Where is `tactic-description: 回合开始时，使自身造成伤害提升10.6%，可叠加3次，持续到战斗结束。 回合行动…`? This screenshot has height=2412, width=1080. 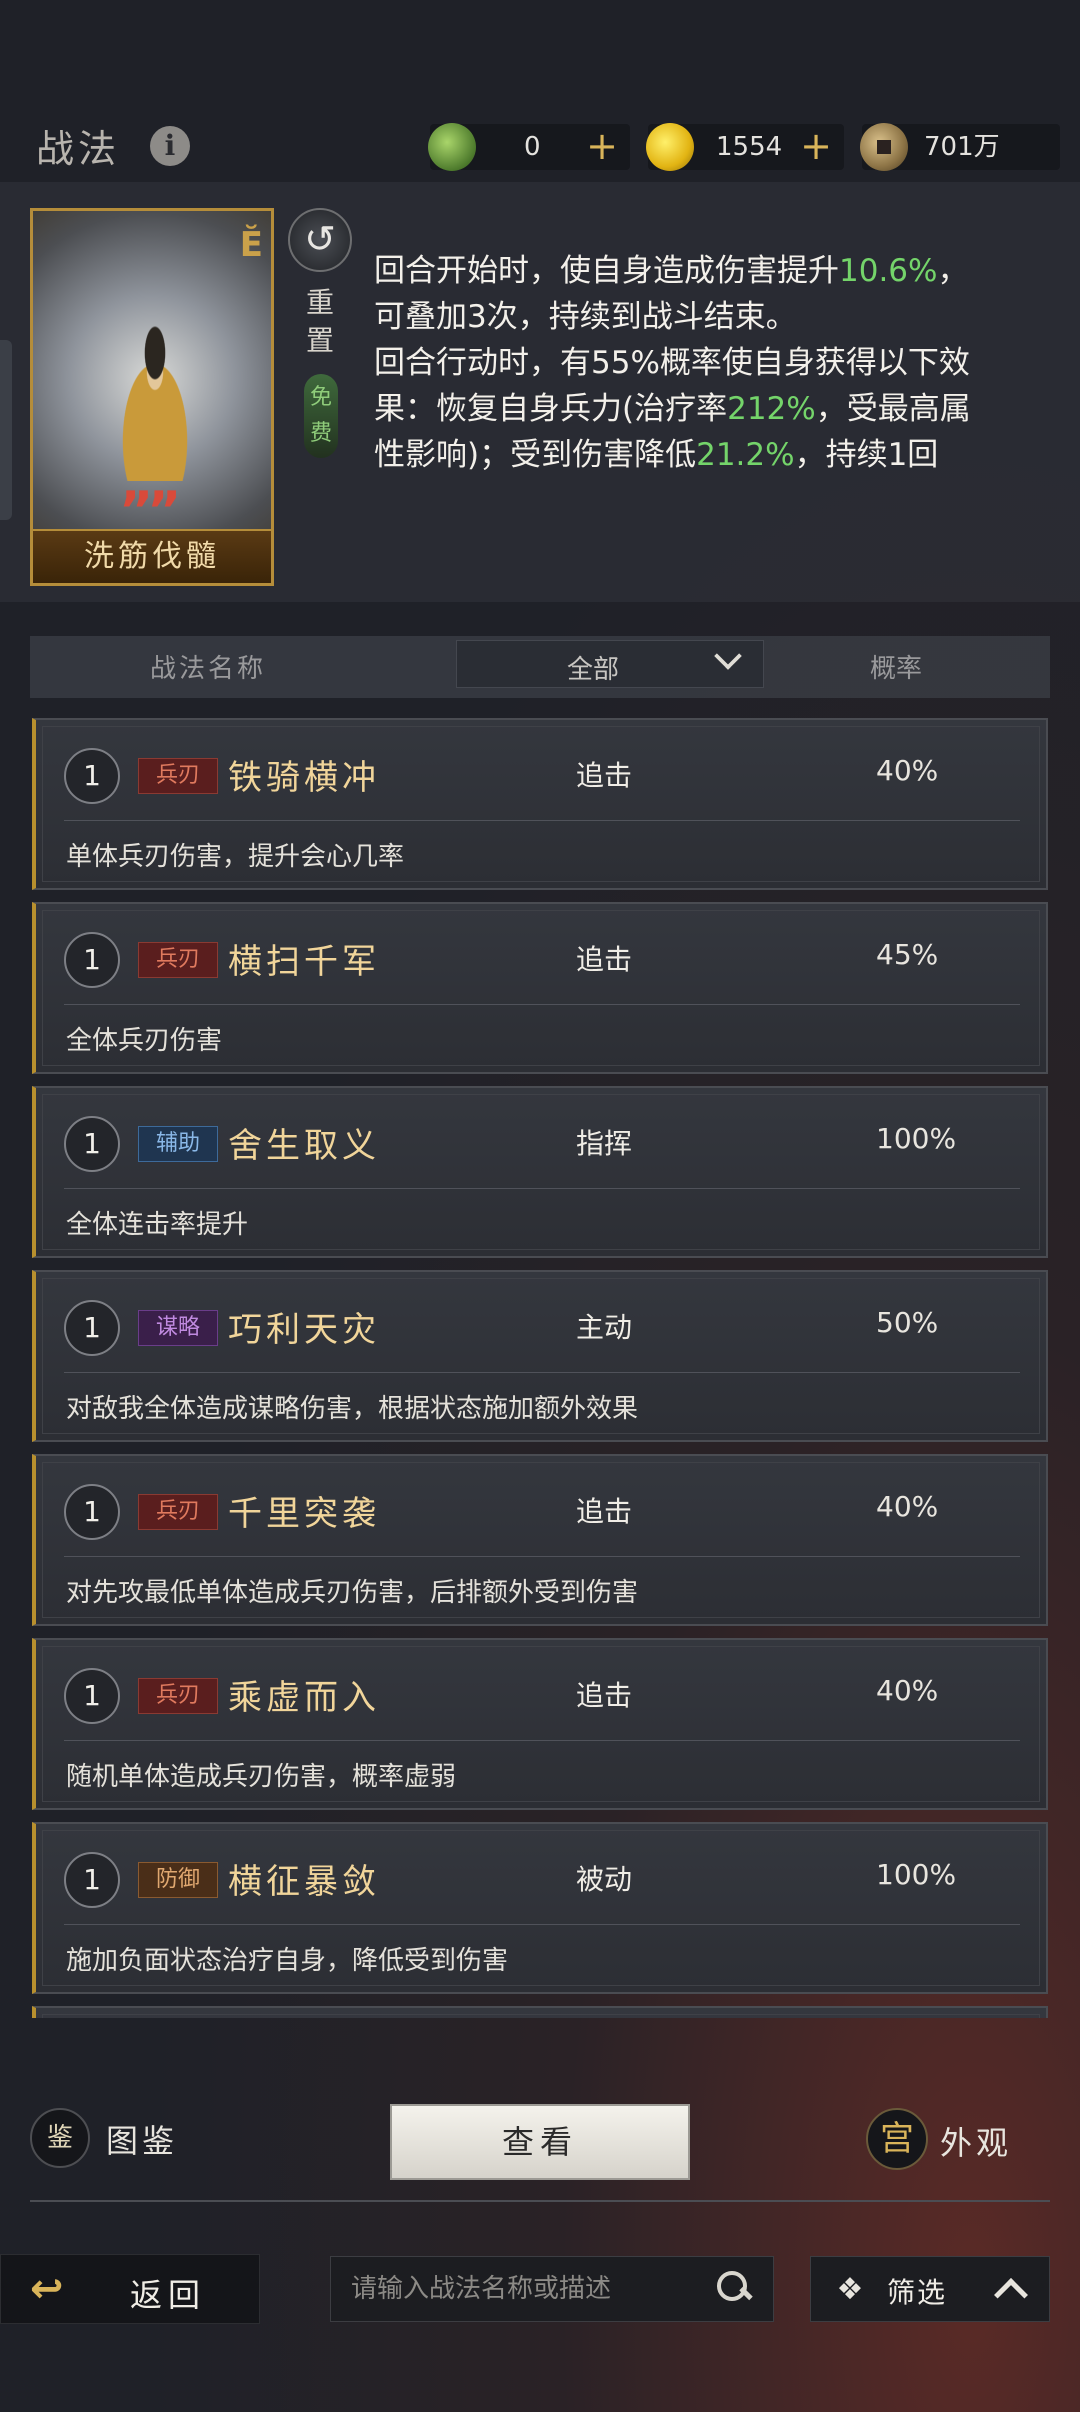
tactic-description: 回合开始时，使自身造成伤害提升10.6%，可叠加3次，持续到战斗结束。 回合行动… is located at coordinates (672, 363).